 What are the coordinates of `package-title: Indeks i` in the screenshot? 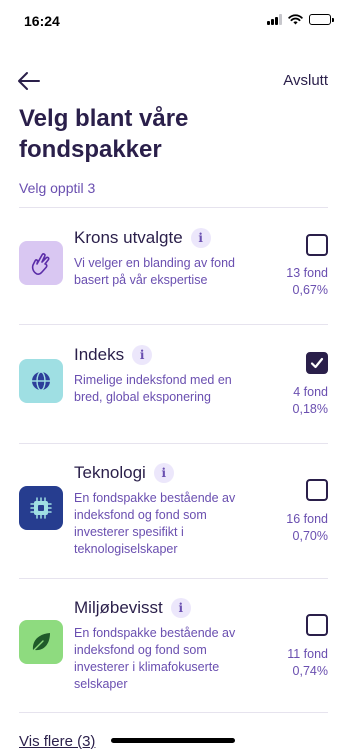 It's located at (113, 355).